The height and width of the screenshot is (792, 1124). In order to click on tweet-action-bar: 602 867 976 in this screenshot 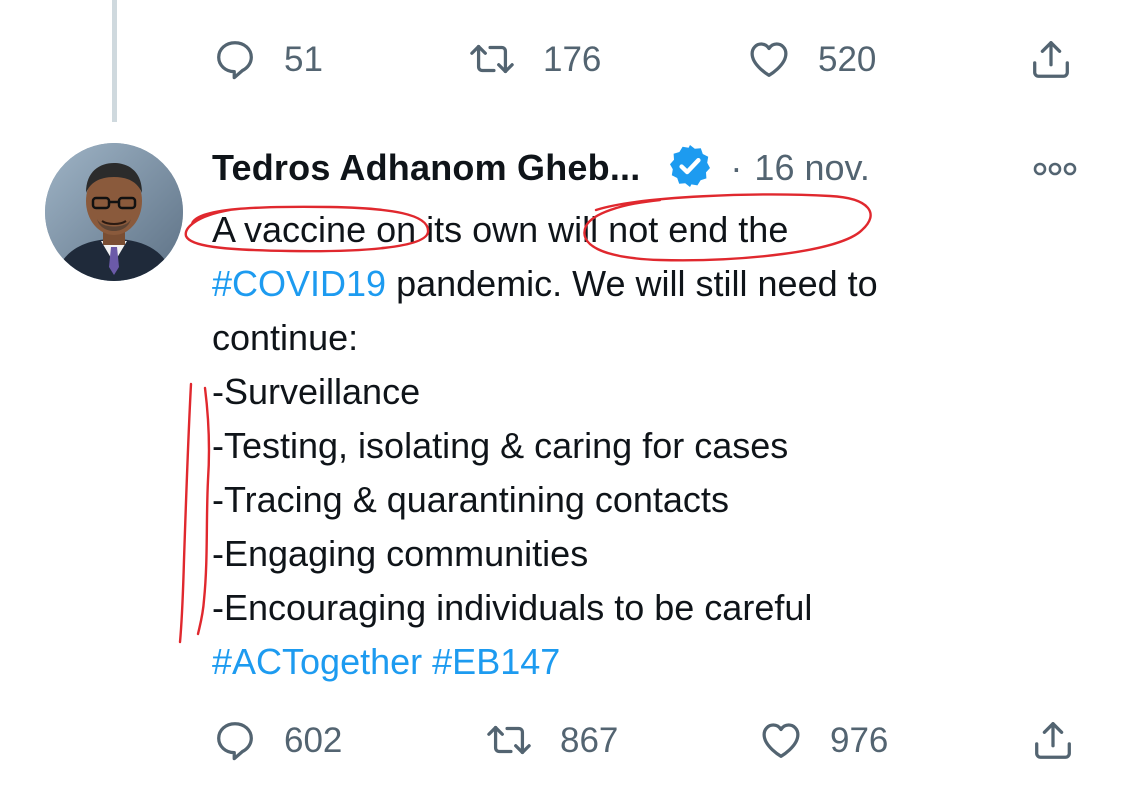, I will do `click(562, 740)`.